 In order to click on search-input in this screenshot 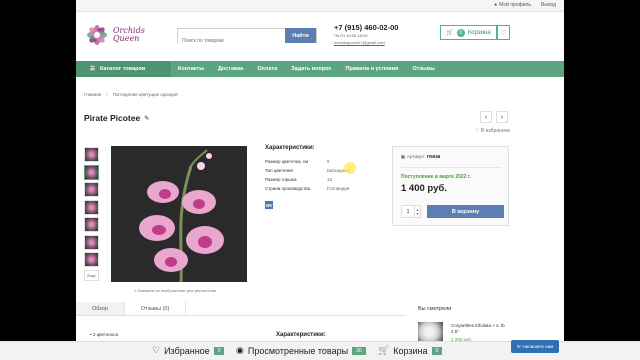, I will do `click(232, 41)`.